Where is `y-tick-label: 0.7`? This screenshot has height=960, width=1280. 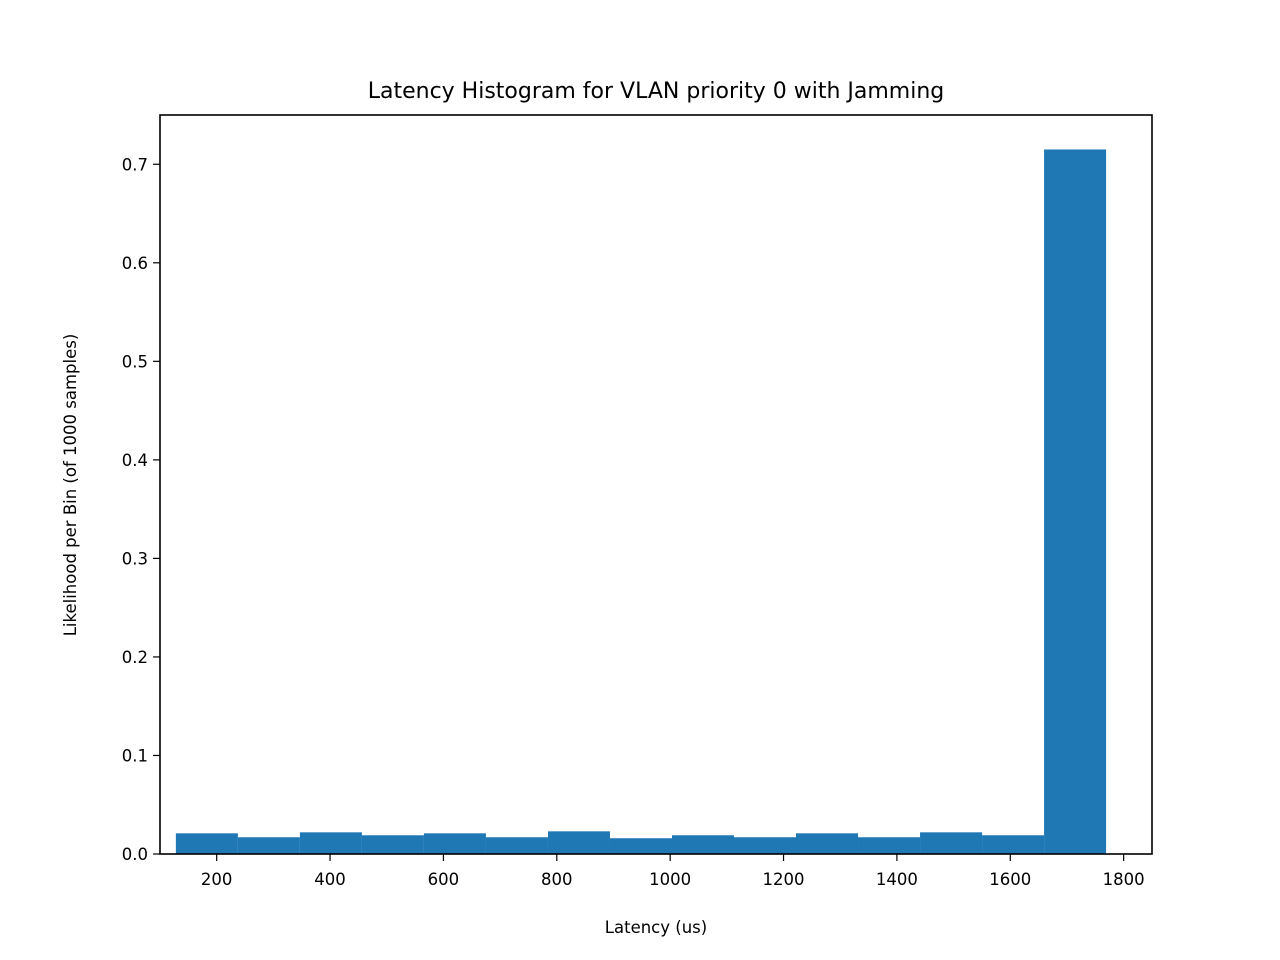 y-tick-label: 0.7 is located at coordinates (135, 164).